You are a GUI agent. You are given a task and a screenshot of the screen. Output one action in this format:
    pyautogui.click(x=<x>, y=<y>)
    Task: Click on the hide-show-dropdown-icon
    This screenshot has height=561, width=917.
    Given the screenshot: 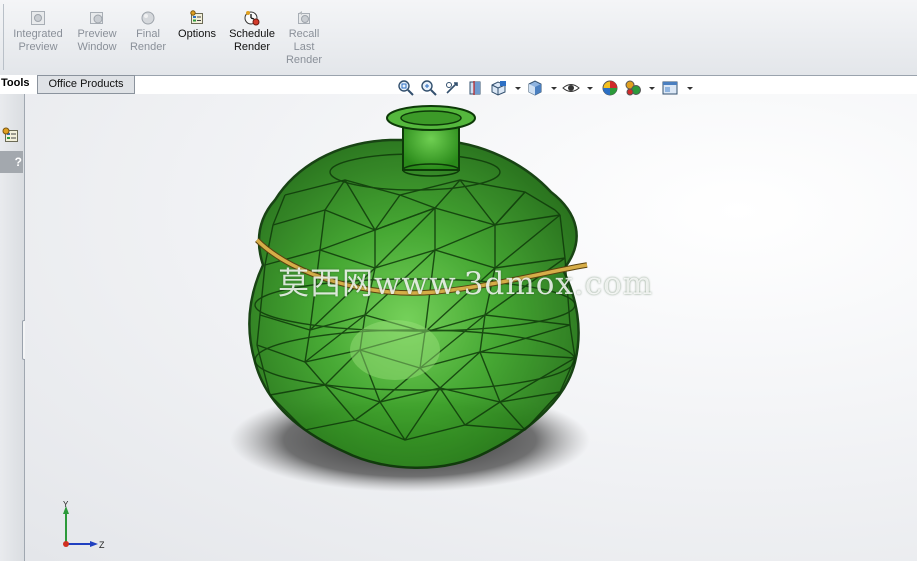 What is the action you would take?
    pyautogui.click(x=587, y=88)
    